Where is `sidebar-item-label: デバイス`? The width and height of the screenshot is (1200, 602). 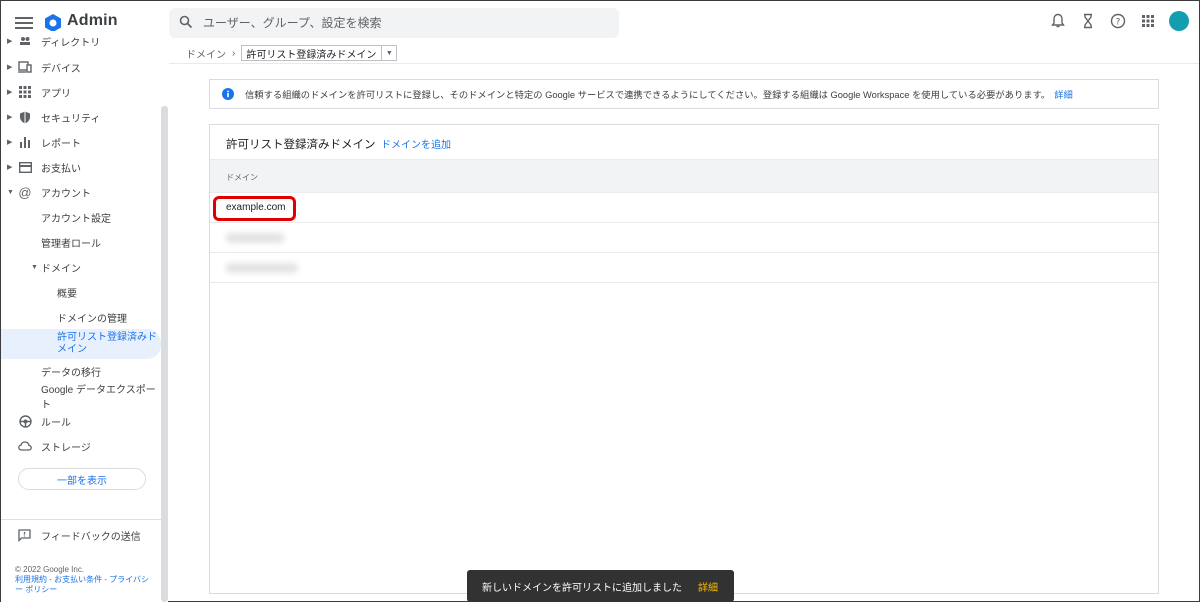
sidebar-item-label: デバイス is located at coordinates (61, 69).